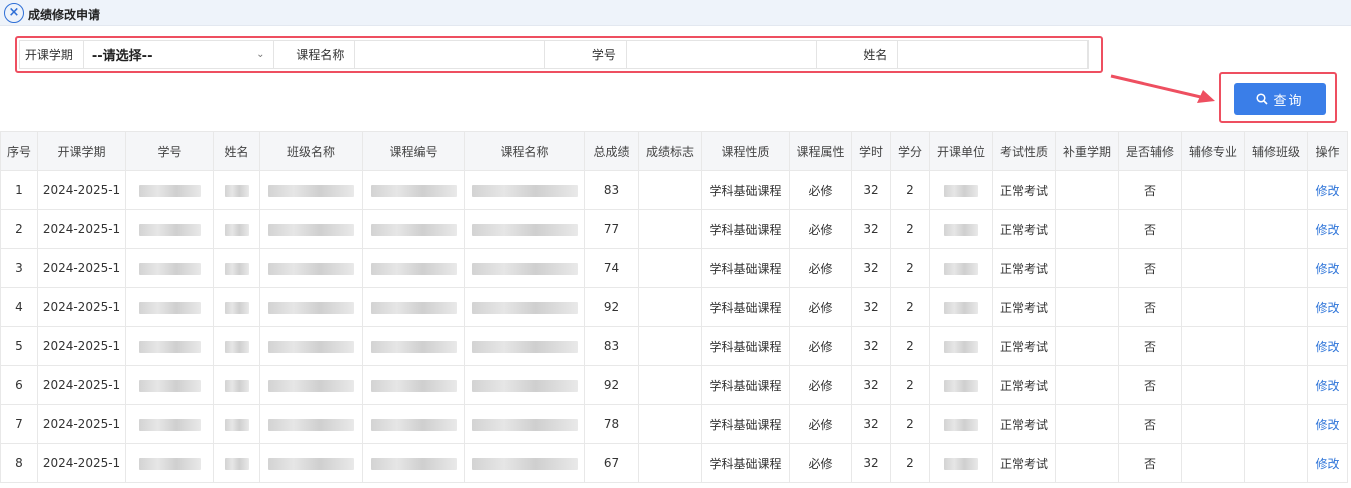 The image size is (1351, 488). I want to click on annotation-arrow, so click(1162, 88).